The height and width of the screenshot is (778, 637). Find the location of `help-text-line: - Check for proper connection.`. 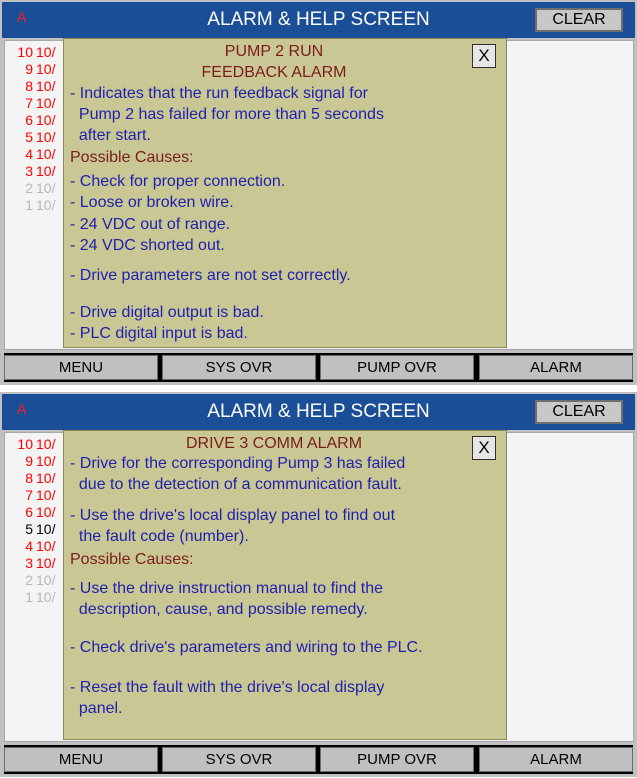

help-text-line: - Check for proper connection. is located at coordinates (178, 181).